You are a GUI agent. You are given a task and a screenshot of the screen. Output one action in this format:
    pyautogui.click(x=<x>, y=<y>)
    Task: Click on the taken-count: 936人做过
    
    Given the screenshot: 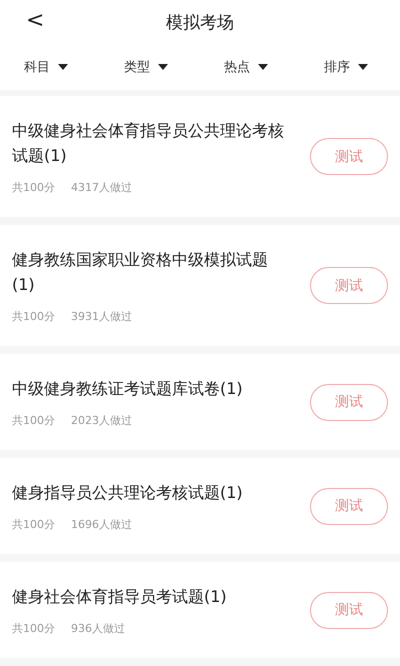 What is the action you would take?
    pyautogui.click(x=98, y=628)
    